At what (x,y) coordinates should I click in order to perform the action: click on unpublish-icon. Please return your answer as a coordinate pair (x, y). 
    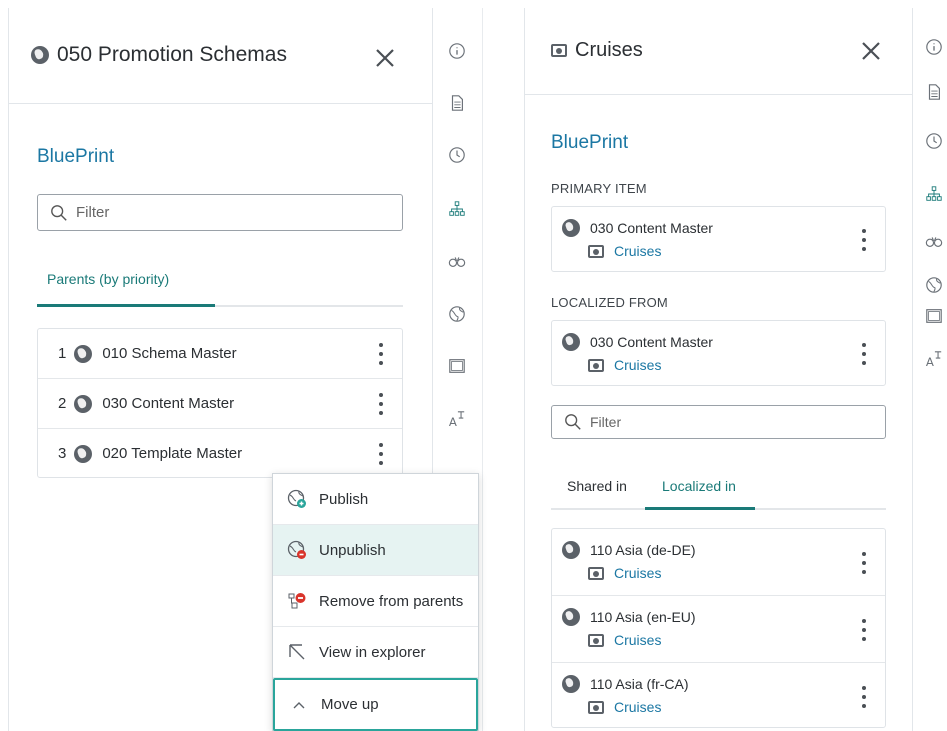
    Looking at the image, I should click on (297, 550).